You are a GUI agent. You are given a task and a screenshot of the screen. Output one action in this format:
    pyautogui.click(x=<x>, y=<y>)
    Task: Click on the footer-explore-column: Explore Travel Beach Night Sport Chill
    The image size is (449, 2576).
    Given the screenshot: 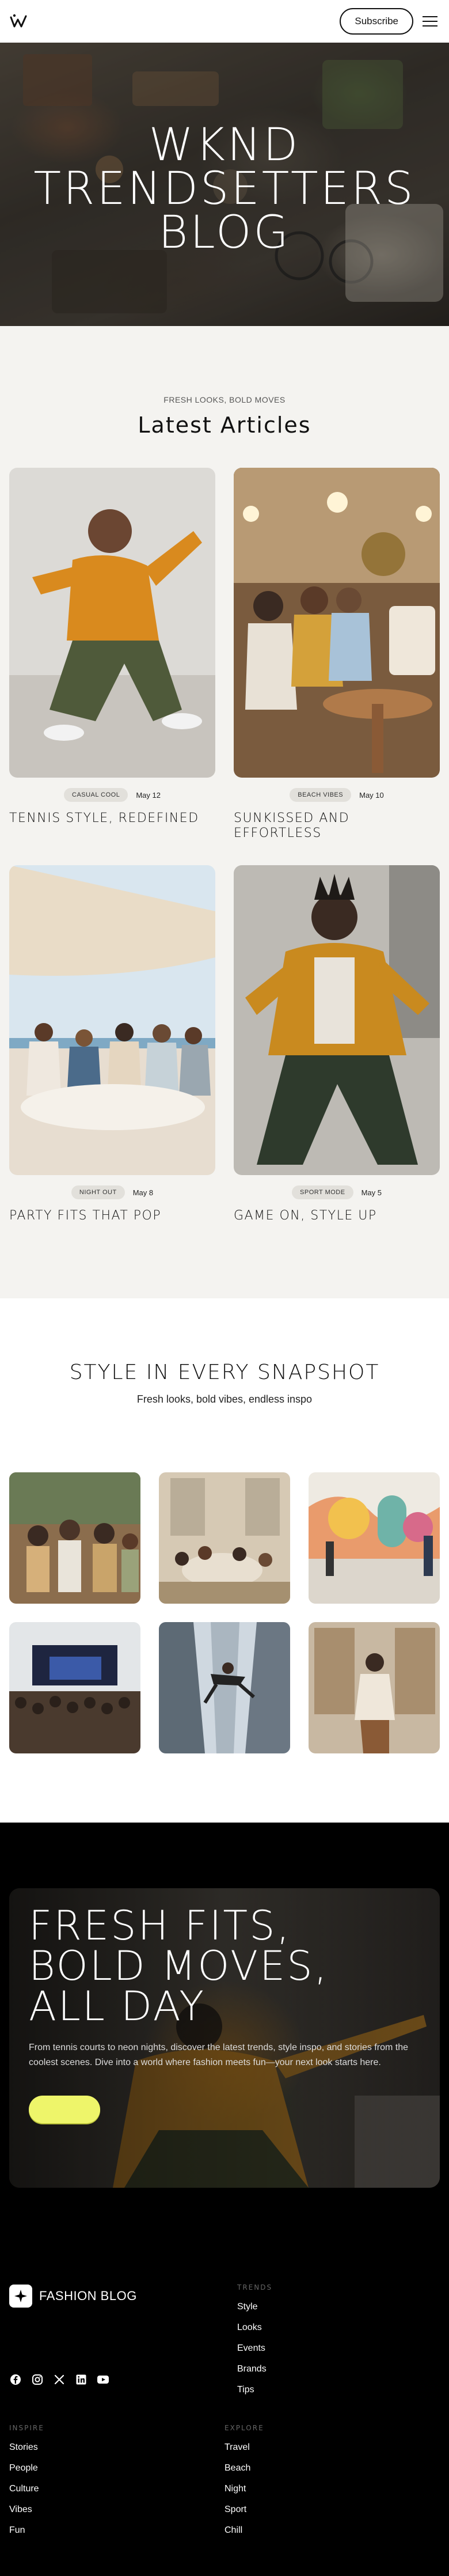 What is the action you would take?
    pyautogui.click(x=332, y=2480)
    